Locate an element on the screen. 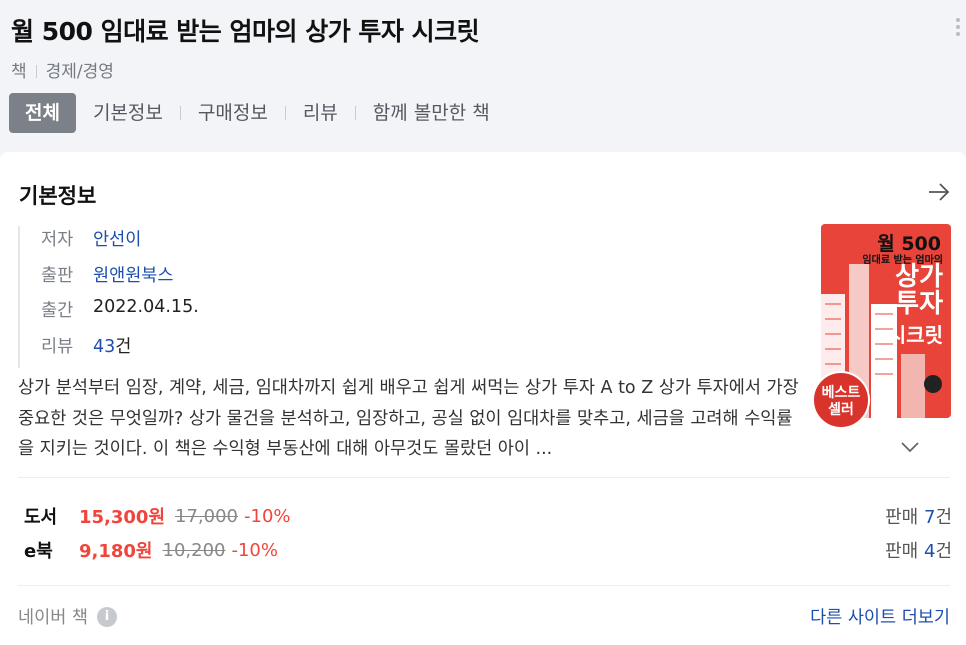 Image resolution: width=966 pixels, height=645 pixels. book-category: 책 경제/경영 is located at coordinates (62, 69).